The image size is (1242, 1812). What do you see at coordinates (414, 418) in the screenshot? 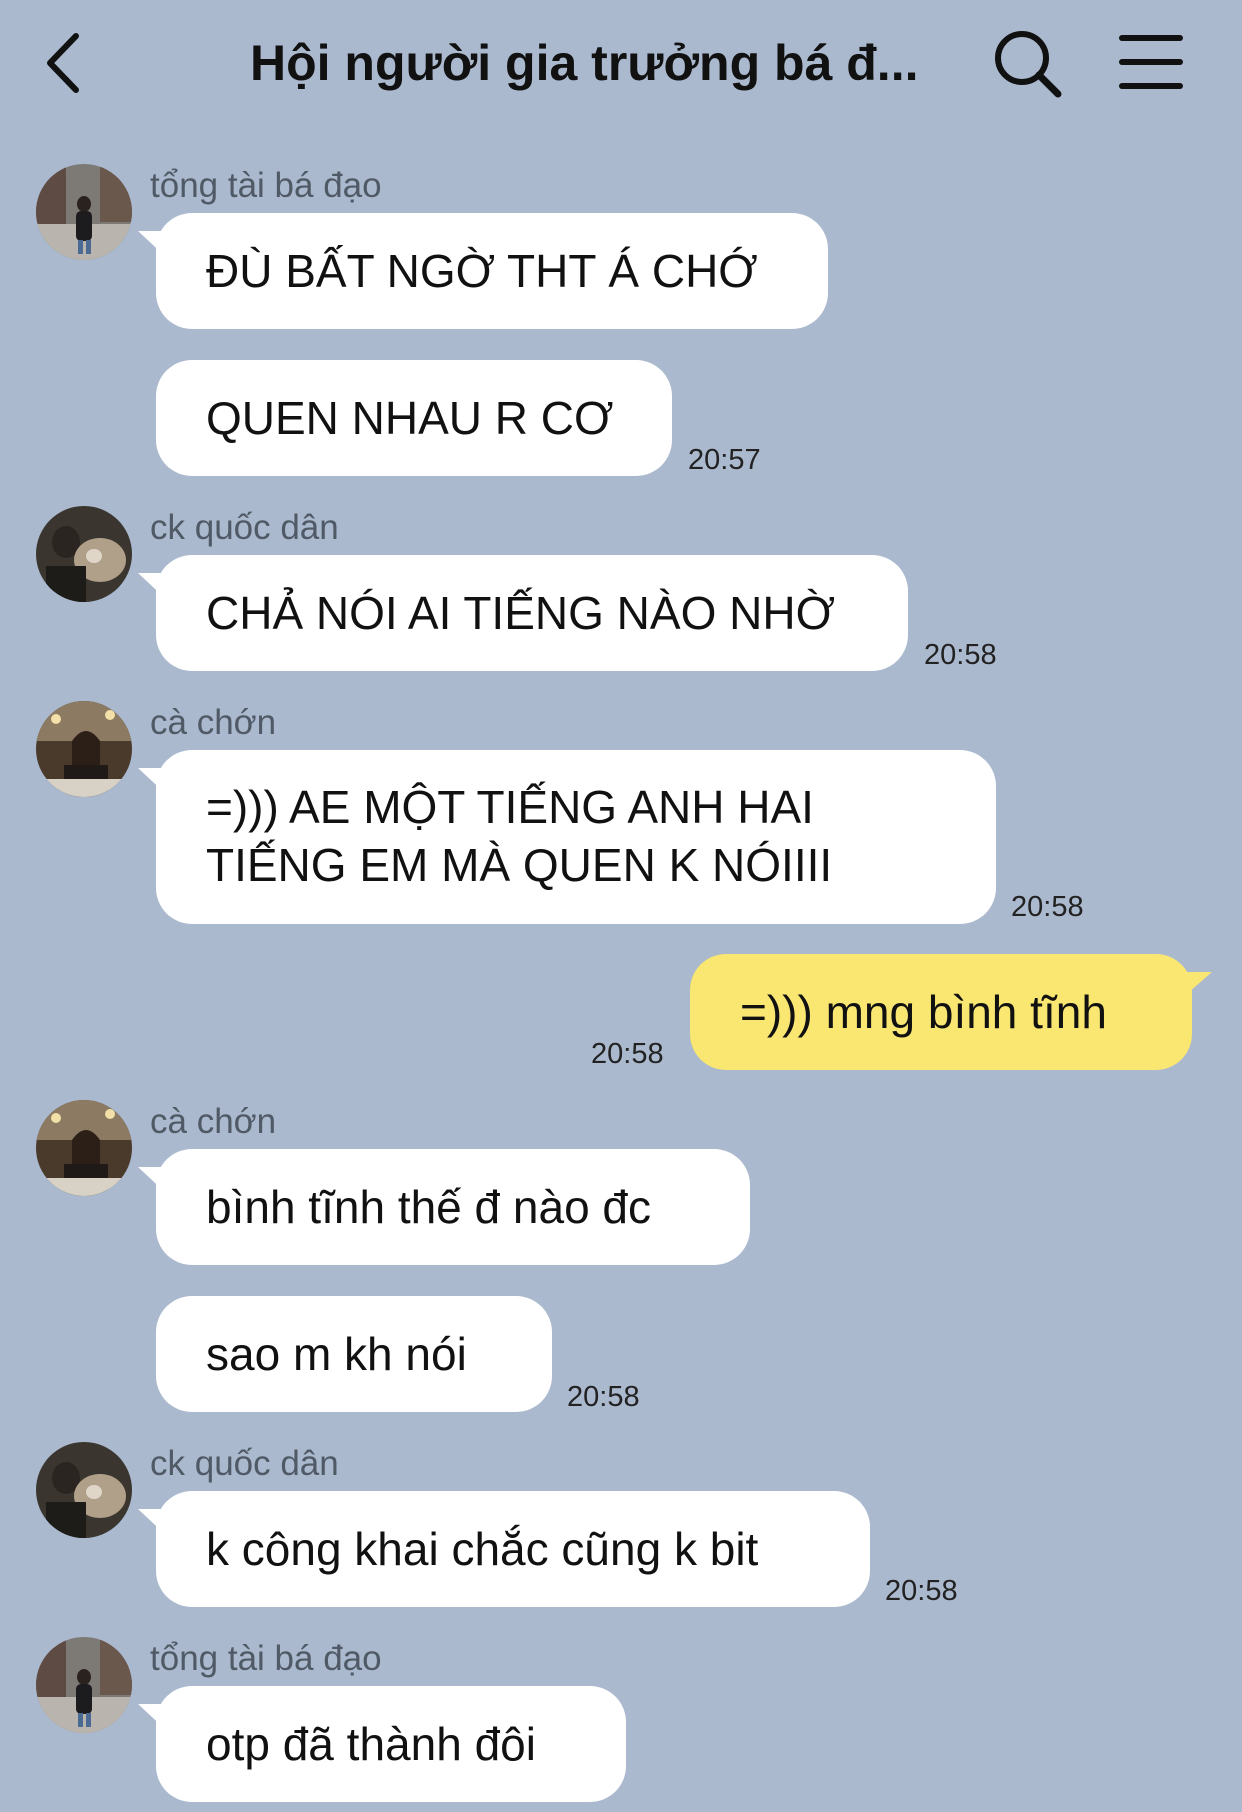
I see `message-bubble: QUEN NHAU R CƠ` at bounding box center [414, 418].